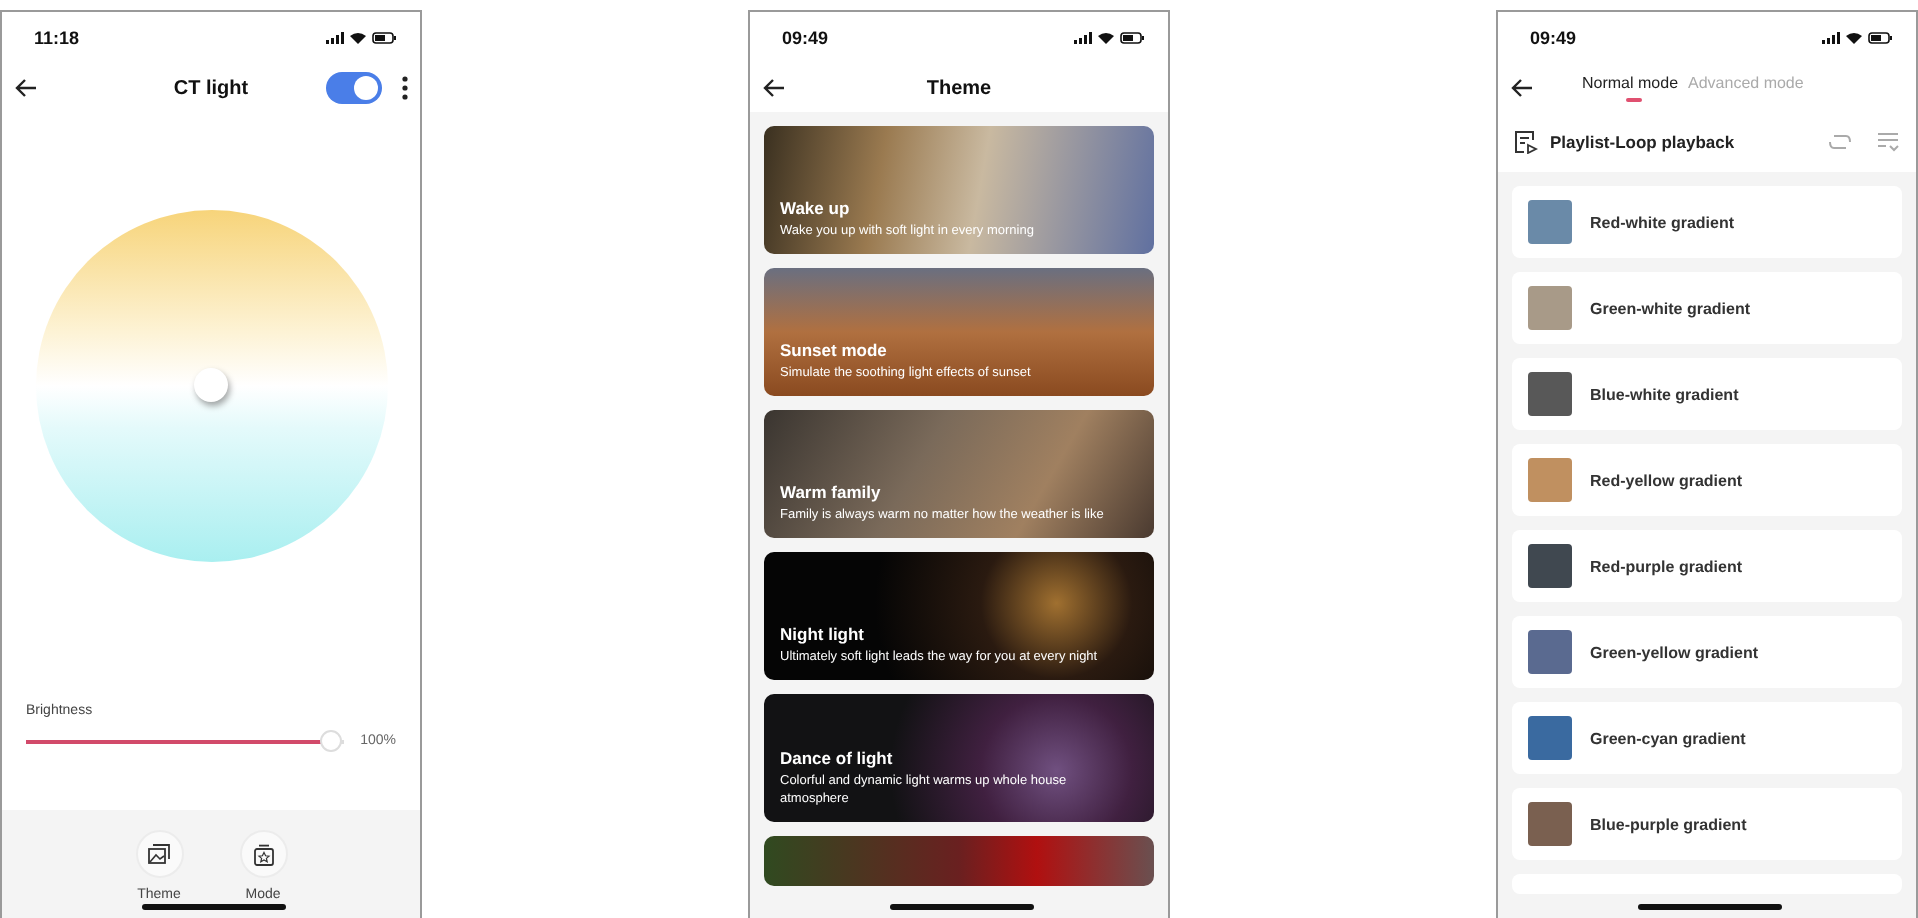  I want to click on theme-title: Warm family, so click(831, 492).